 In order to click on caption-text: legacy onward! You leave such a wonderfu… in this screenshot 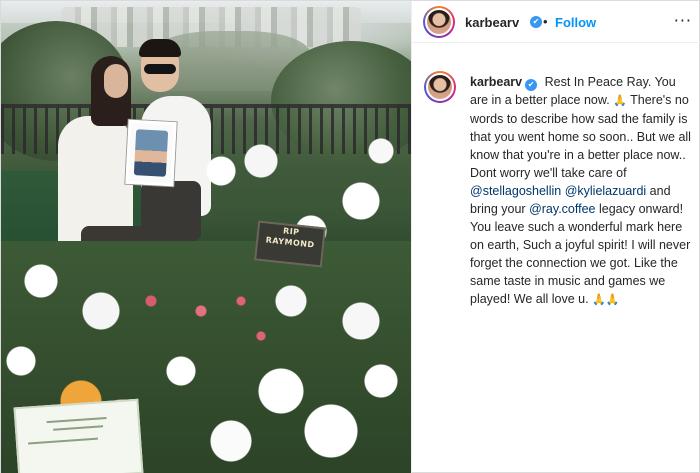, I will do `click(580, 254)`.